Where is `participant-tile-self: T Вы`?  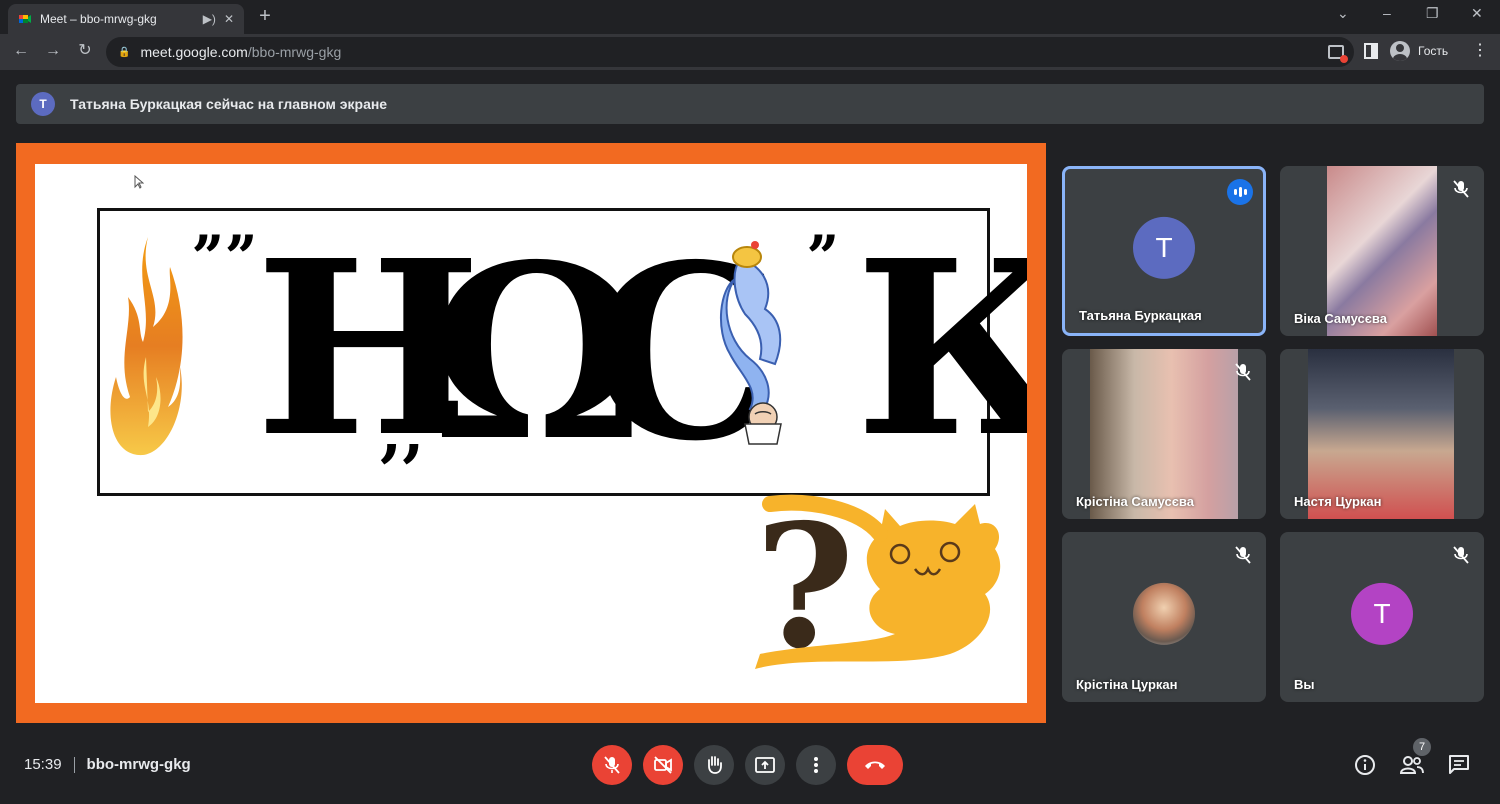
participant-tile-self: T Вы is located at coordinates (1382, 617).